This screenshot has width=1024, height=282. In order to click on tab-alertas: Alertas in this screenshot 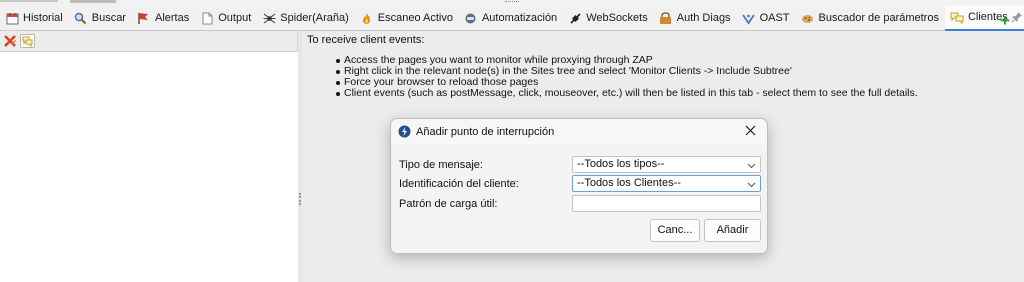, I will do `click(163, 18)`.